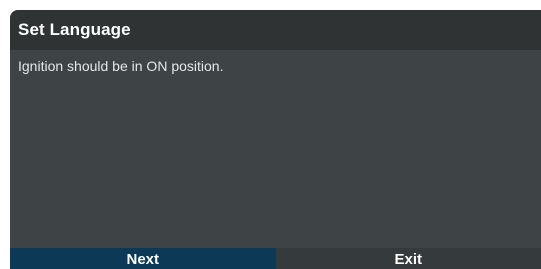  Describe the element at coordinates (143, 258) in the screenshot. I see `next-button: Next` at that location.